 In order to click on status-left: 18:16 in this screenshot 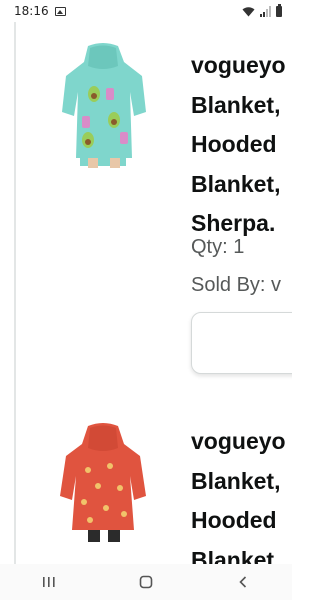, I will do `click(40, 11)`.